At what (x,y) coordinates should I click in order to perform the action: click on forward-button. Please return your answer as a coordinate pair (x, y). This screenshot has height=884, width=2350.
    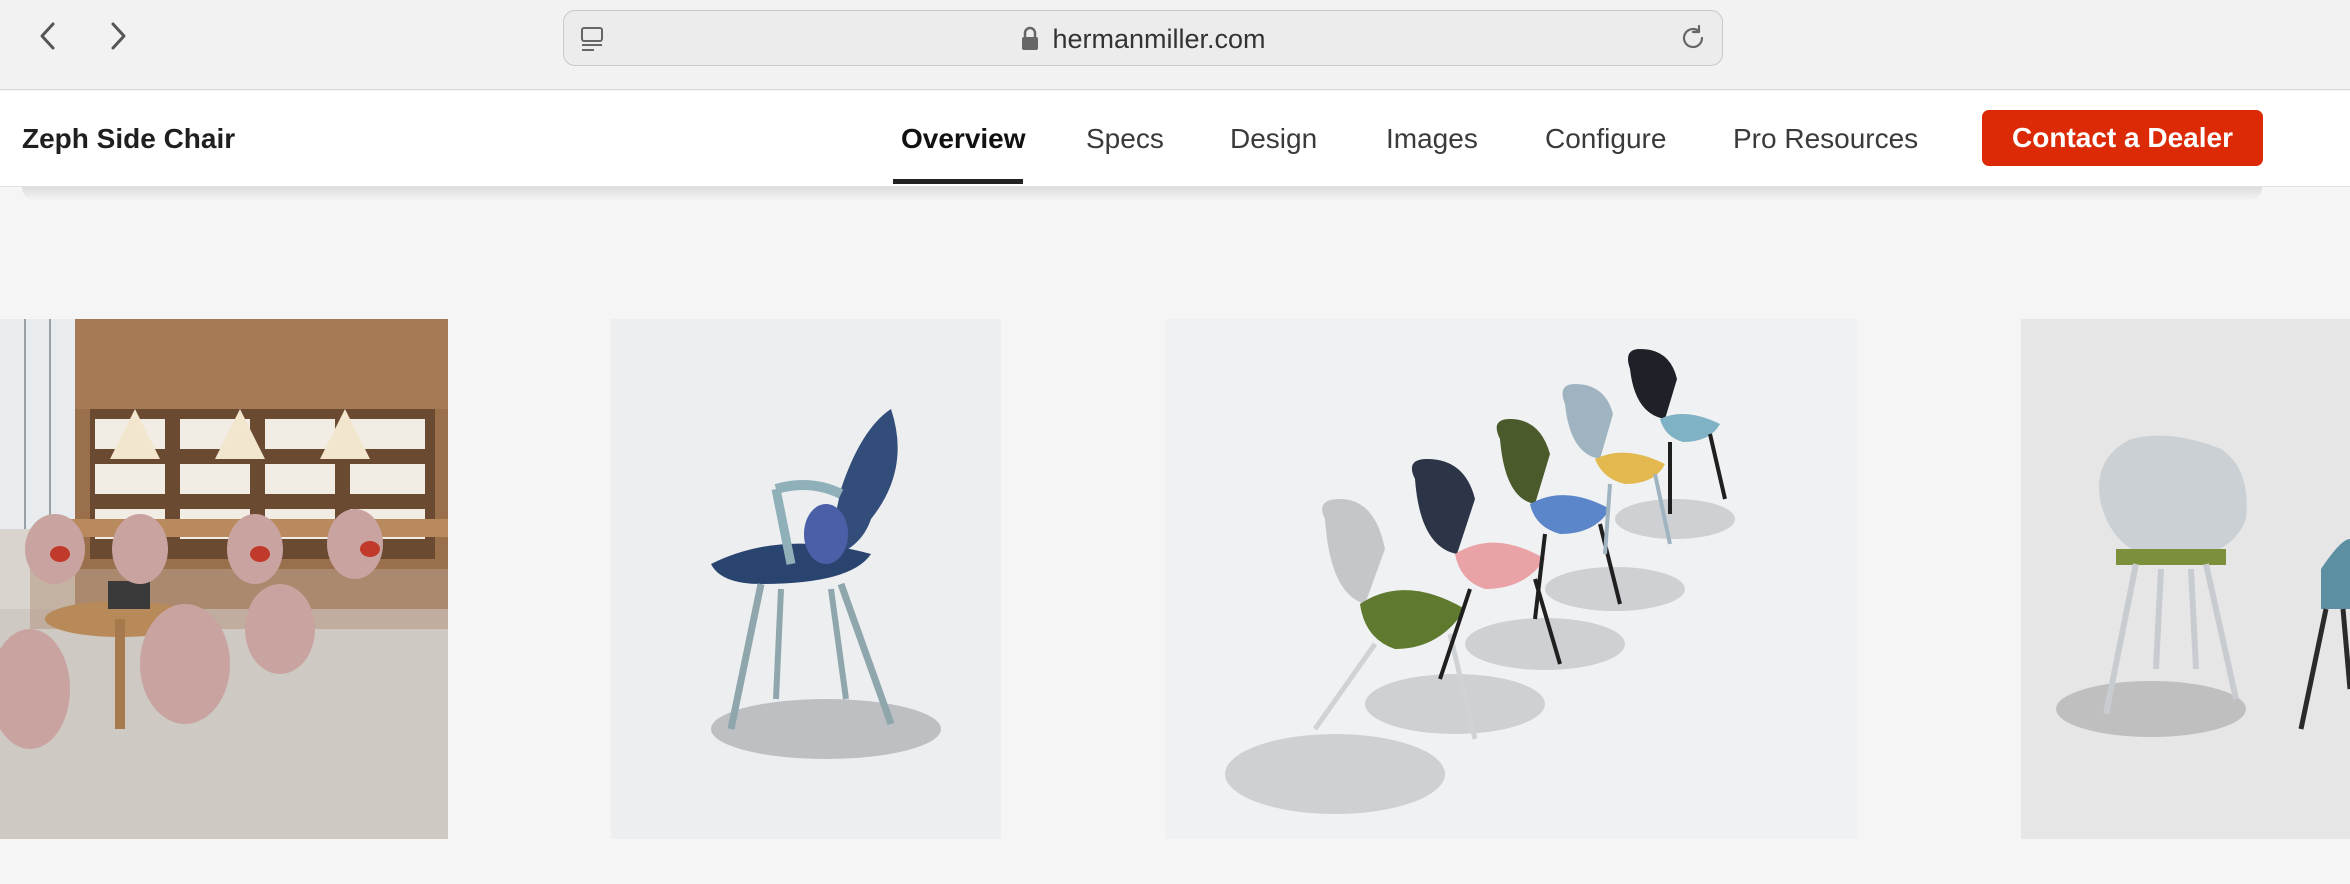
    Looking at the image, I should click on (118, 36).